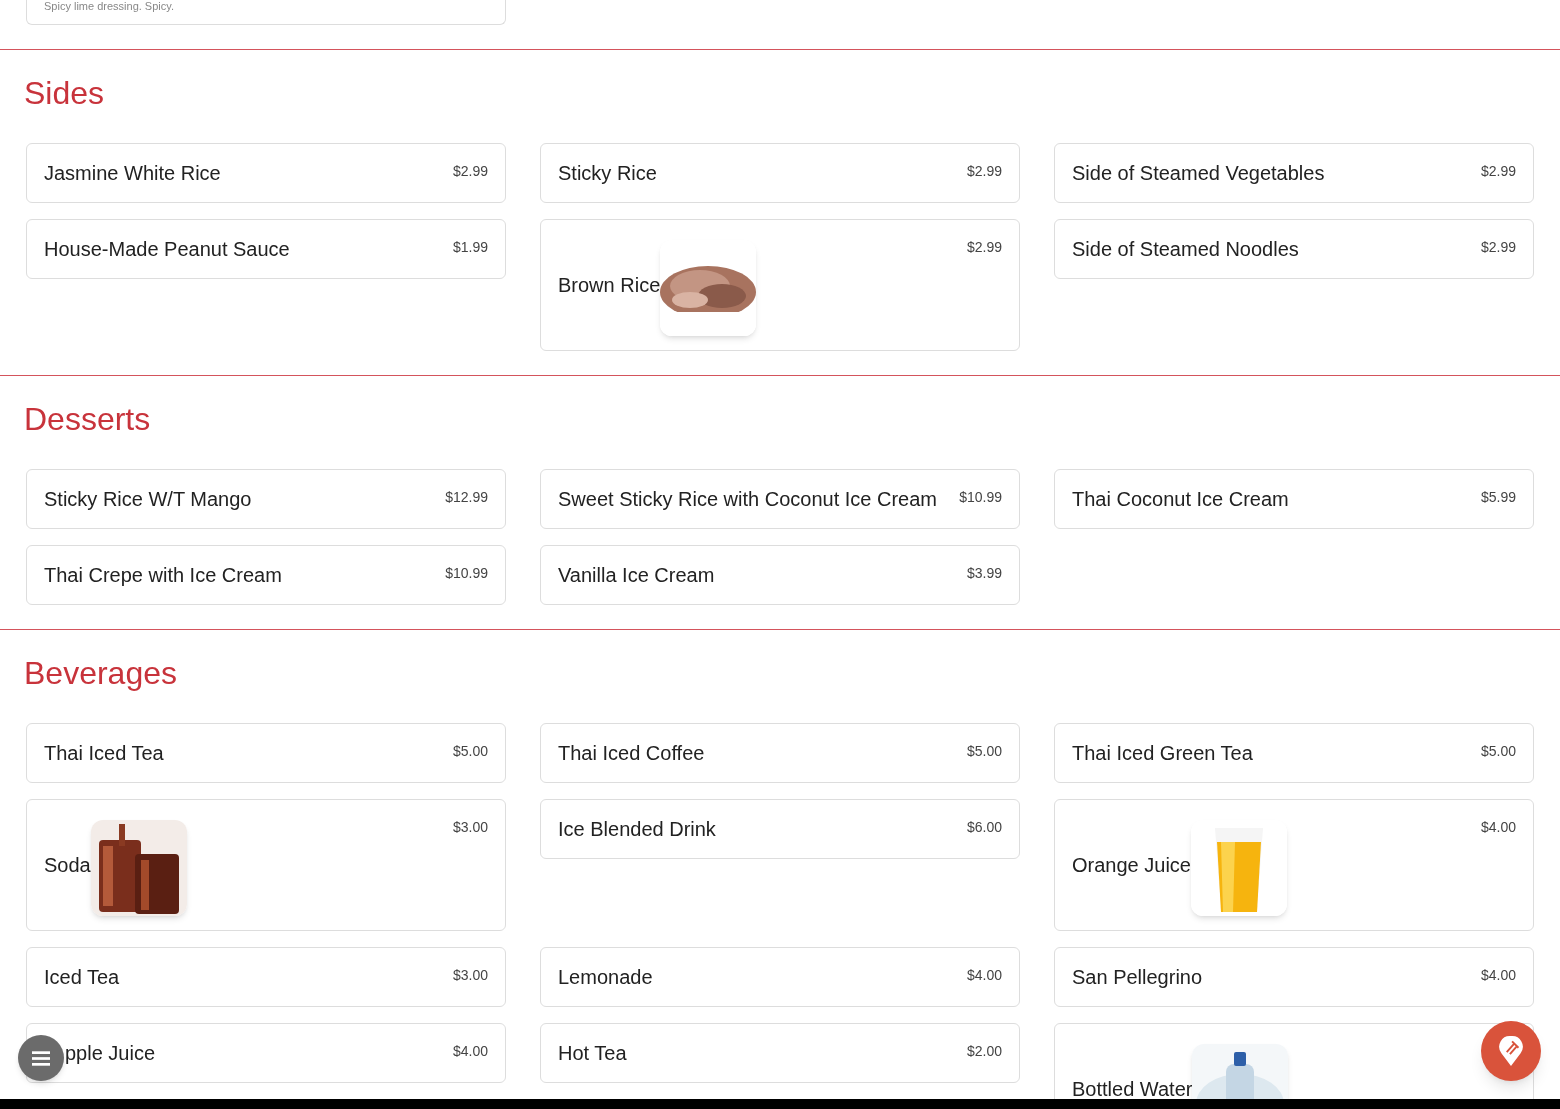  What do you see at coordinates (67, 865) in the screenshot?
I see `item-name: Soda` at bounding box center [67, 865].